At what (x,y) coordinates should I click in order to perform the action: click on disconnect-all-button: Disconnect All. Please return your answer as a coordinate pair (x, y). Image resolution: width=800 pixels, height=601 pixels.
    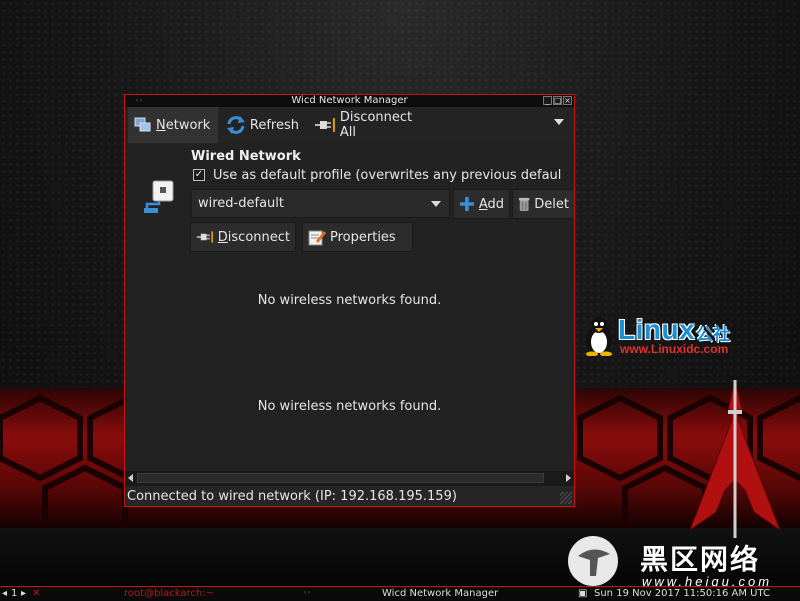
    Looking at the image, I should click on (373, 125).